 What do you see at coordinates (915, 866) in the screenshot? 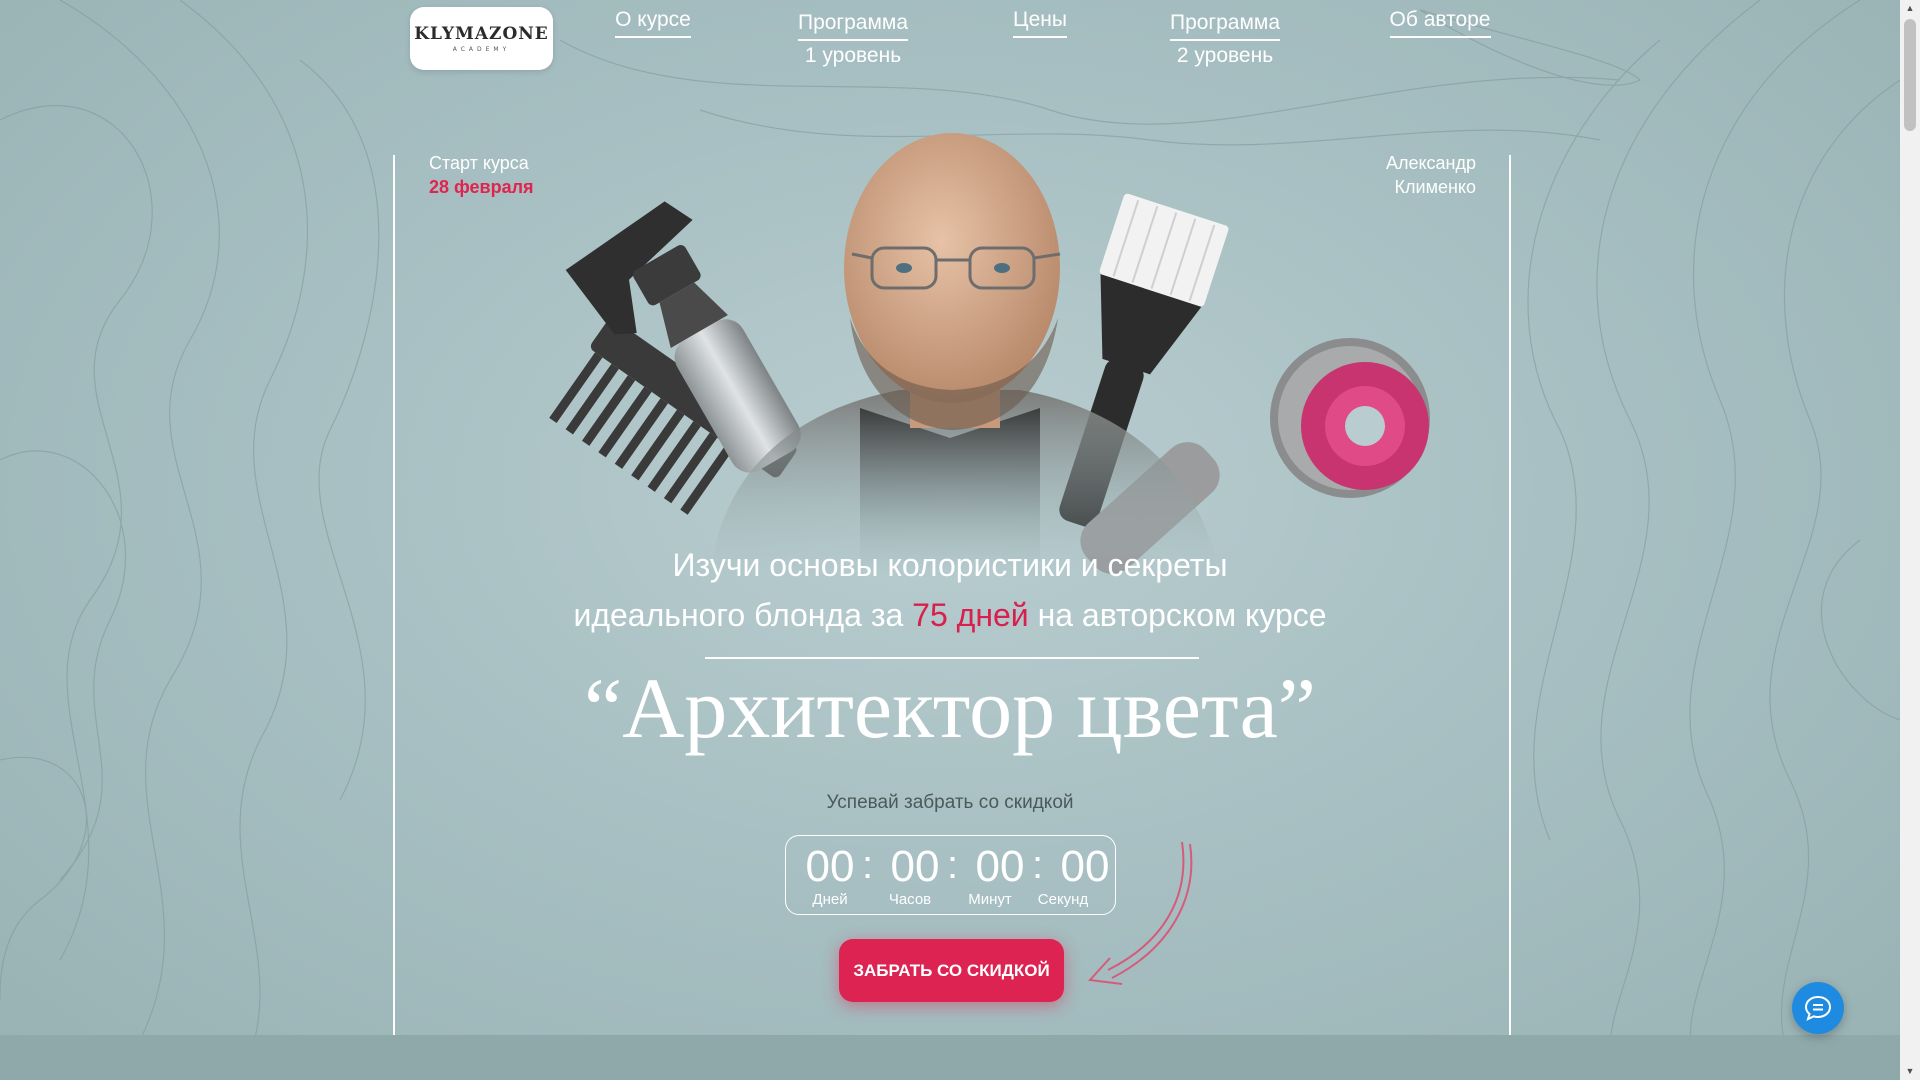
I see `timer-hours: 00` at bounding box center [915, 866].